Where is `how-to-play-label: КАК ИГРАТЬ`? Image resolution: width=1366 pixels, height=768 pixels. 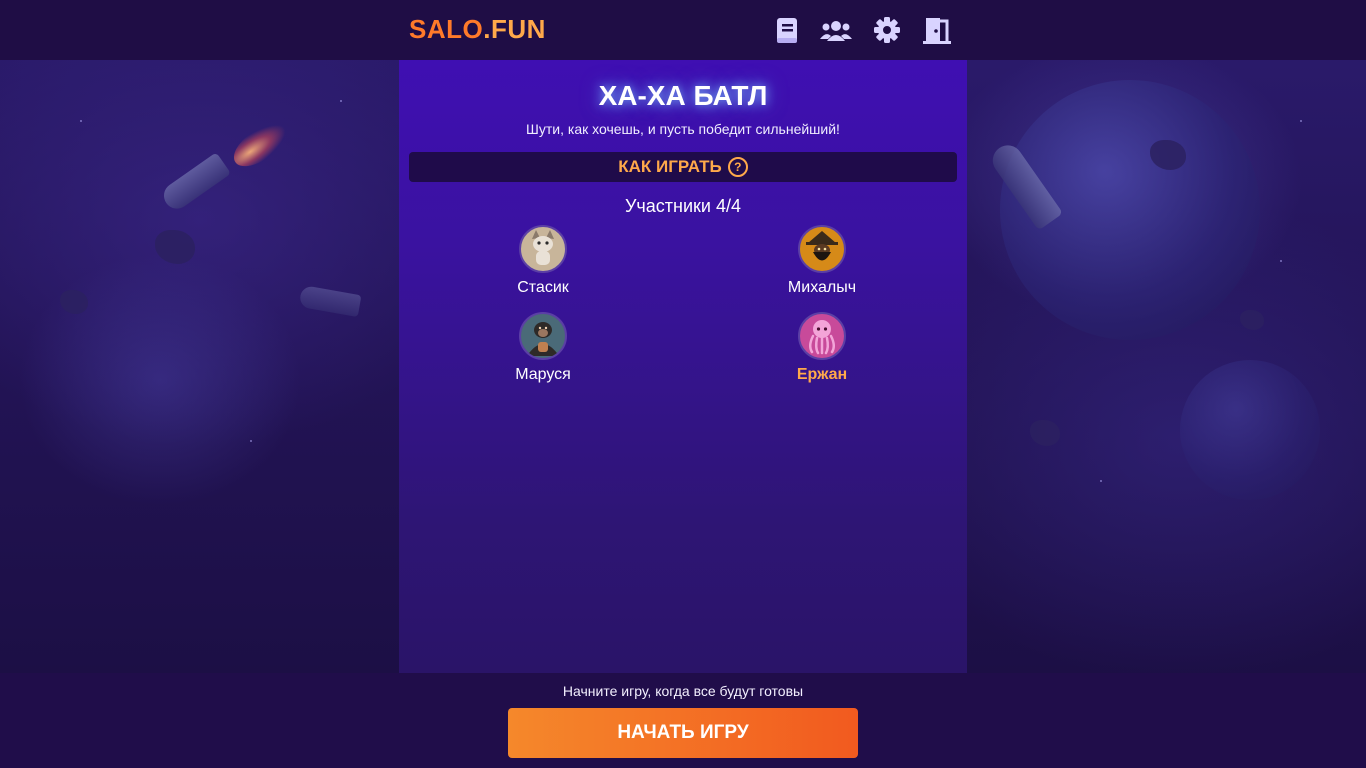 how-to-play-label: КАК ИГРАТЬ is located at coordinates (670, 166).